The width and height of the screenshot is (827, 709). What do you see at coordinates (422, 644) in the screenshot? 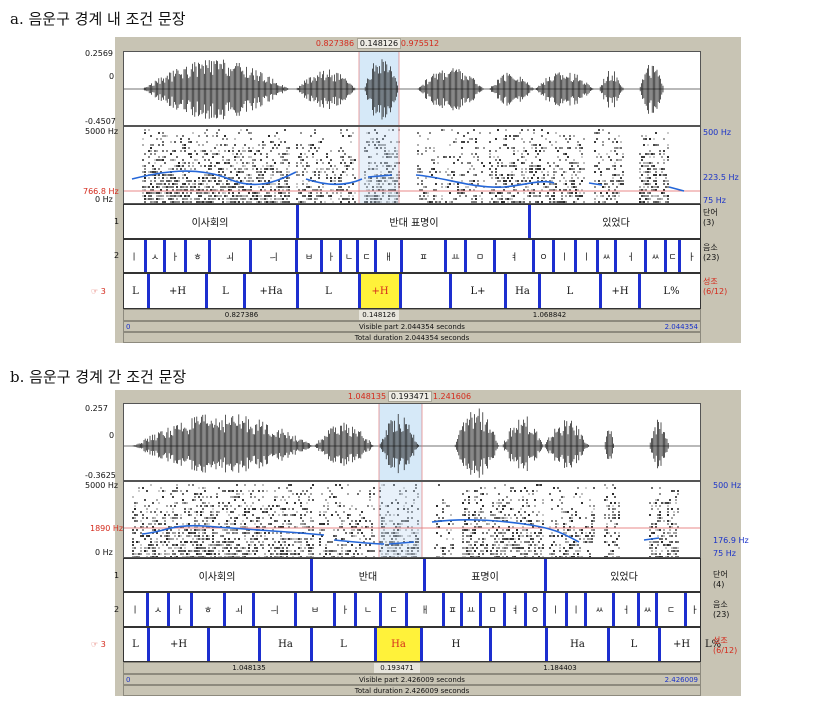
I see `tier-tones: L +H Ha L Ha H Ha L +H L%` at bounding box center [422, 644].